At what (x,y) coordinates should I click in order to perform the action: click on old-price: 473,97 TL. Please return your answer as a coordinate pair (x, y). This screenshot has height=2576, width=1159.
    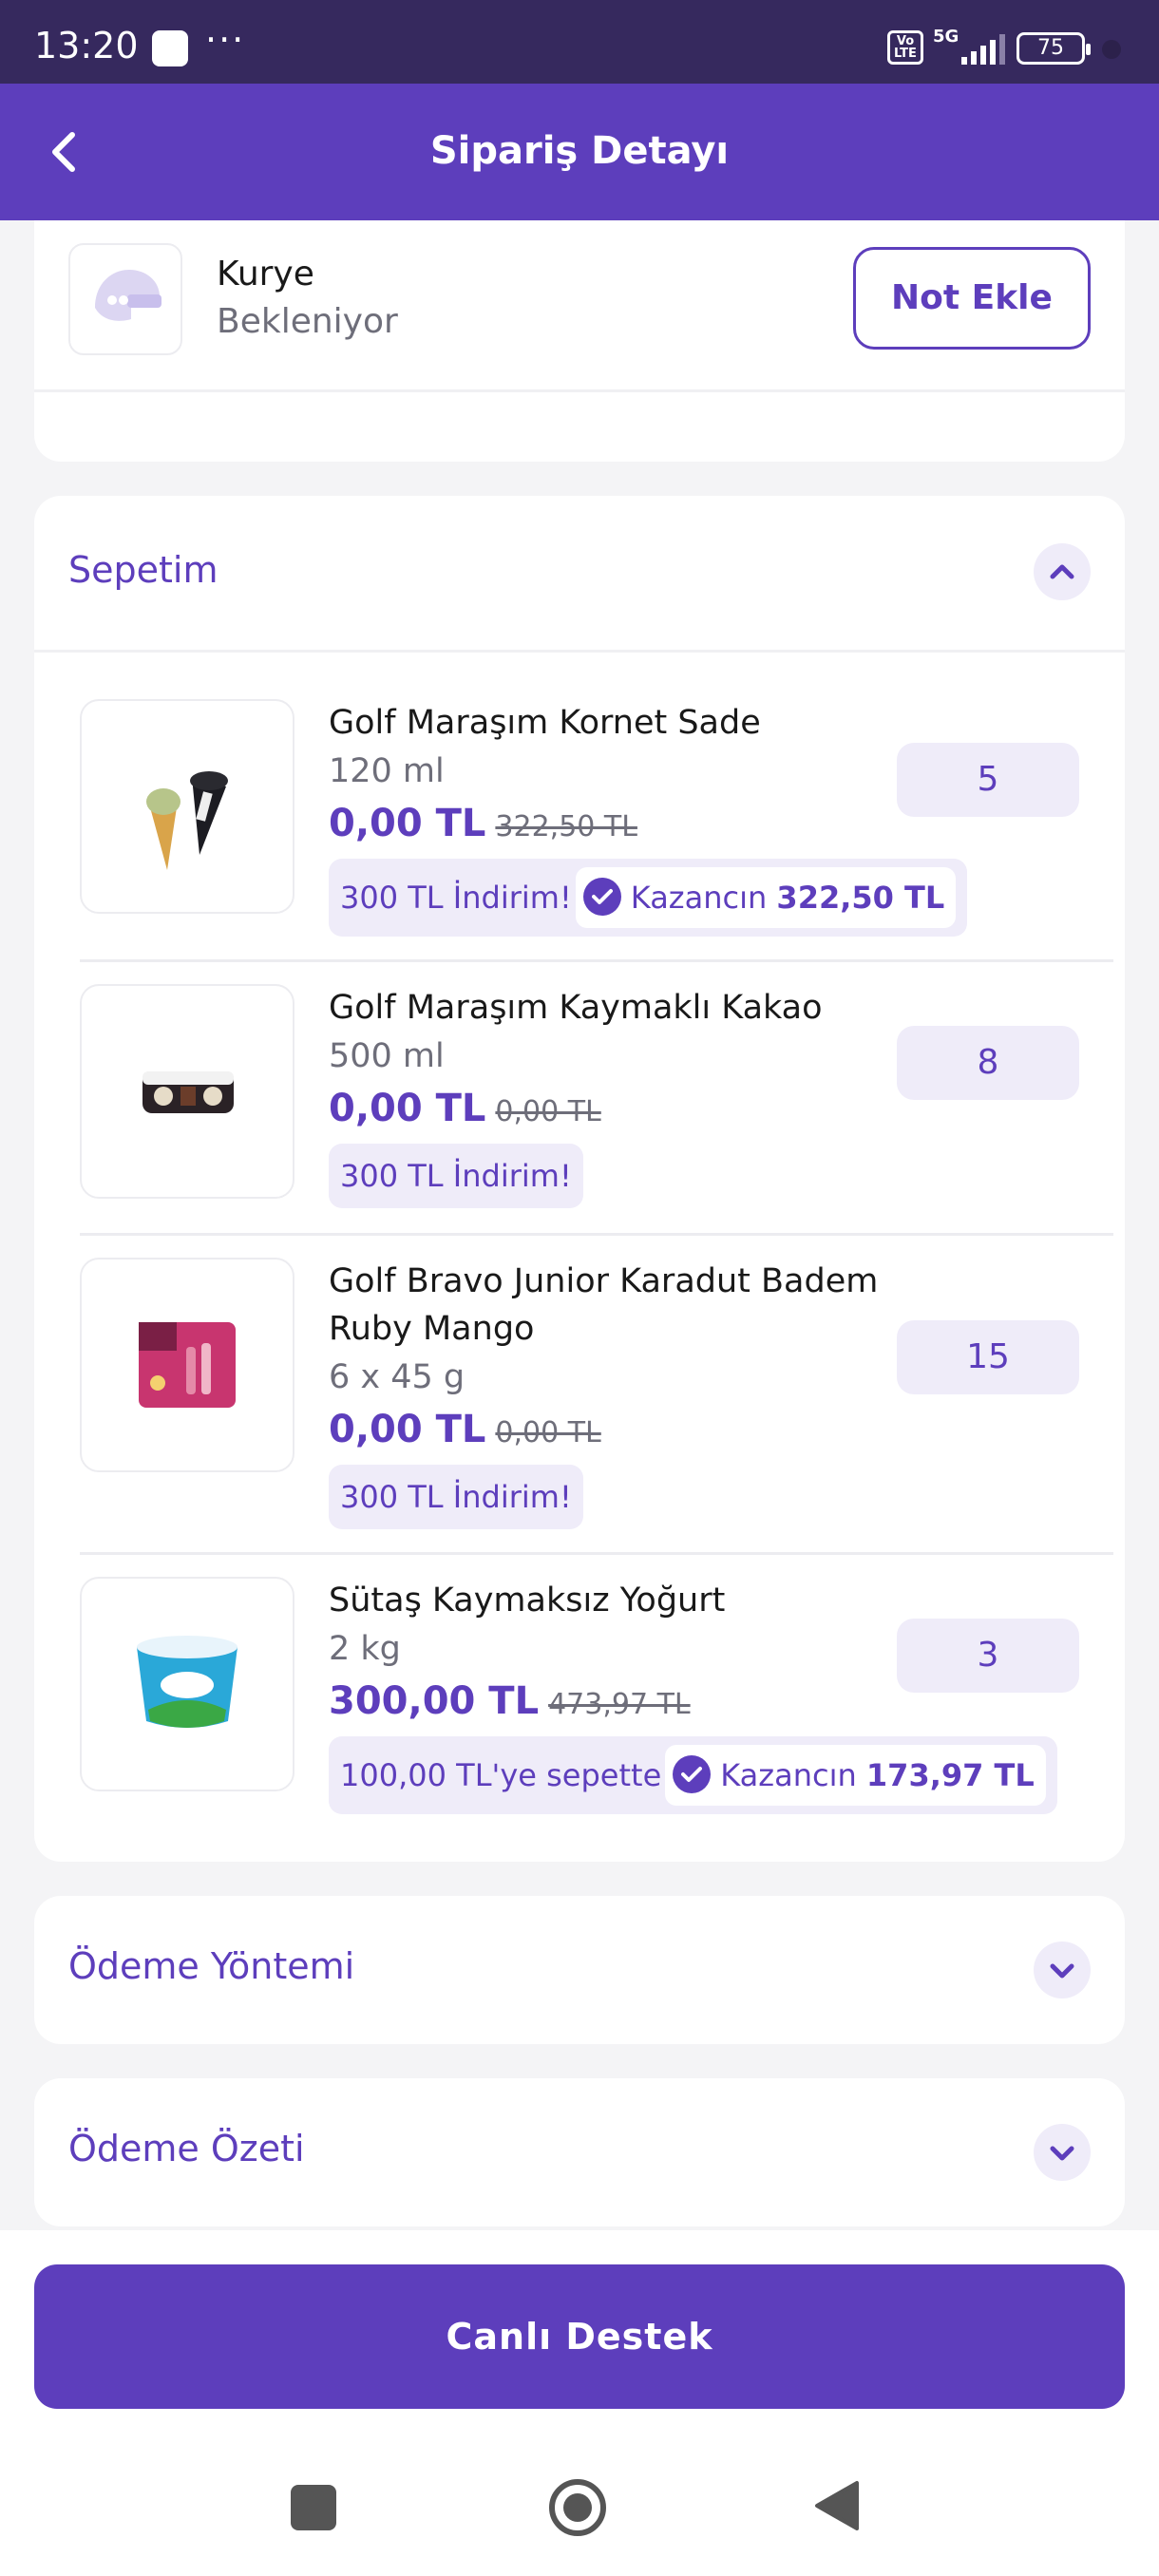
    Looking at the image, I should click on (619, 1704).